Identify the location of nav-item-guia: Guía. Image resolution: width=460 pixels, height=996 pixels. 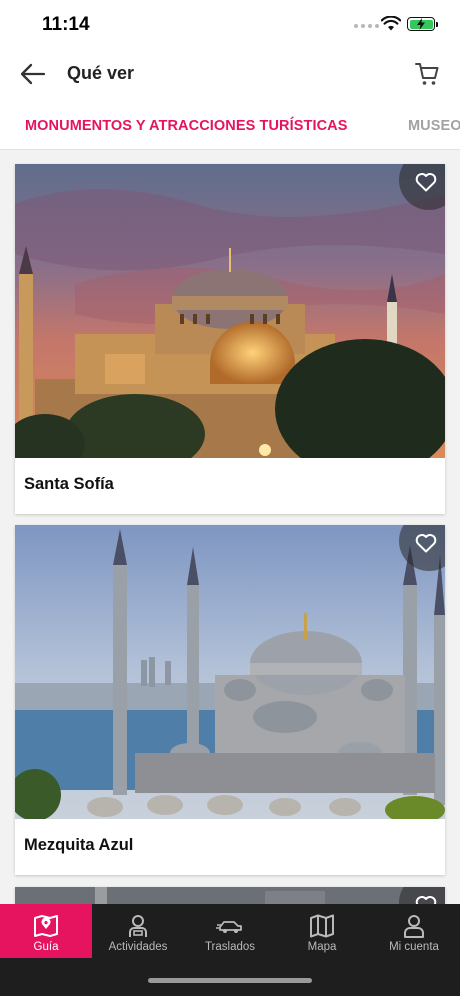
(46, 931).